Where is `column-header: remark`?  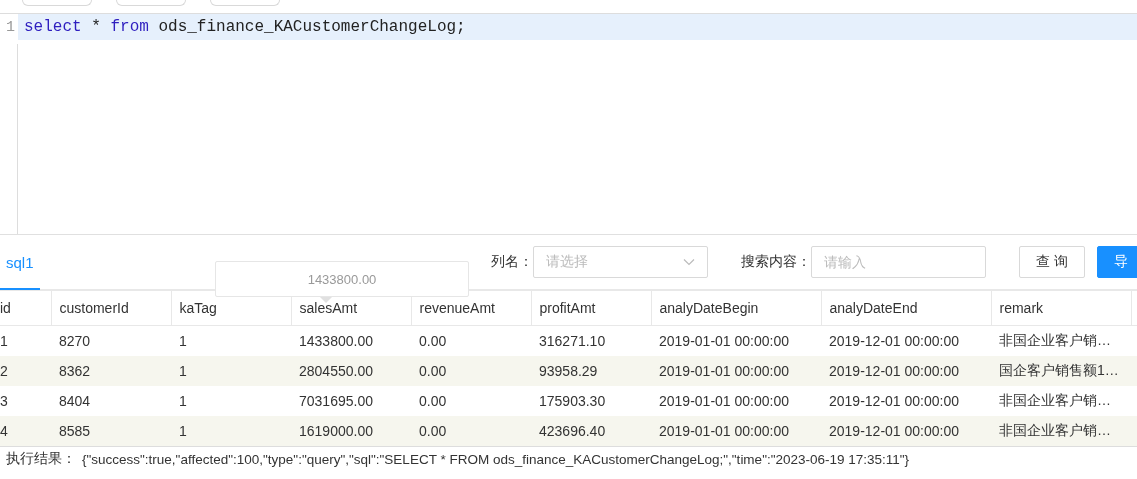
column-header: remark is located at coordinates (1061, 308).